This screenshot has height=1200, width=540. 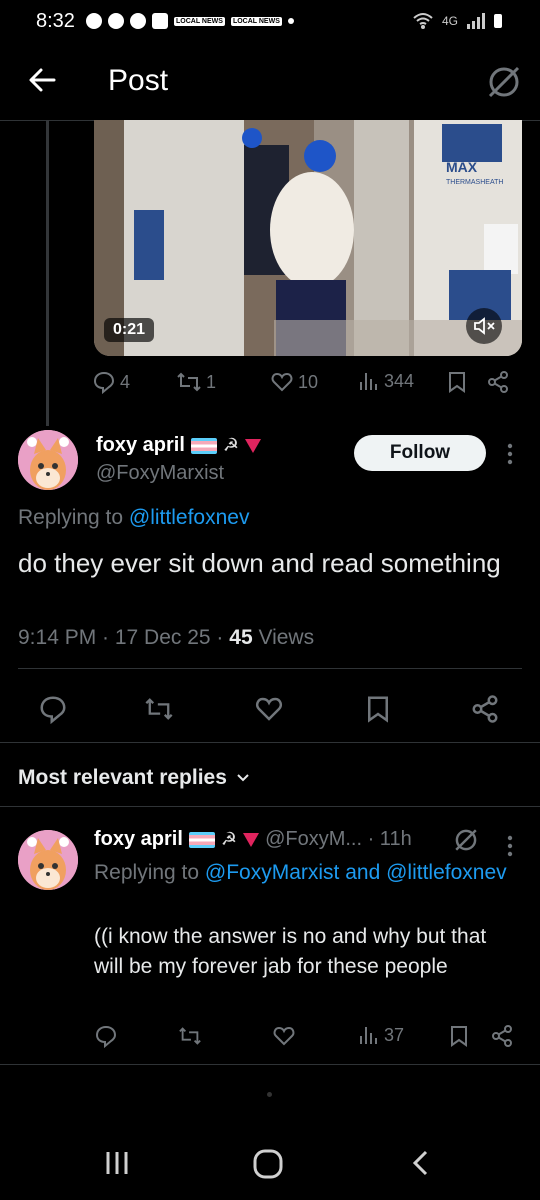 What do you see at coordinates (476, 21) in the screenshot?
I see `signal-icon` at bounding box center [476, 21].